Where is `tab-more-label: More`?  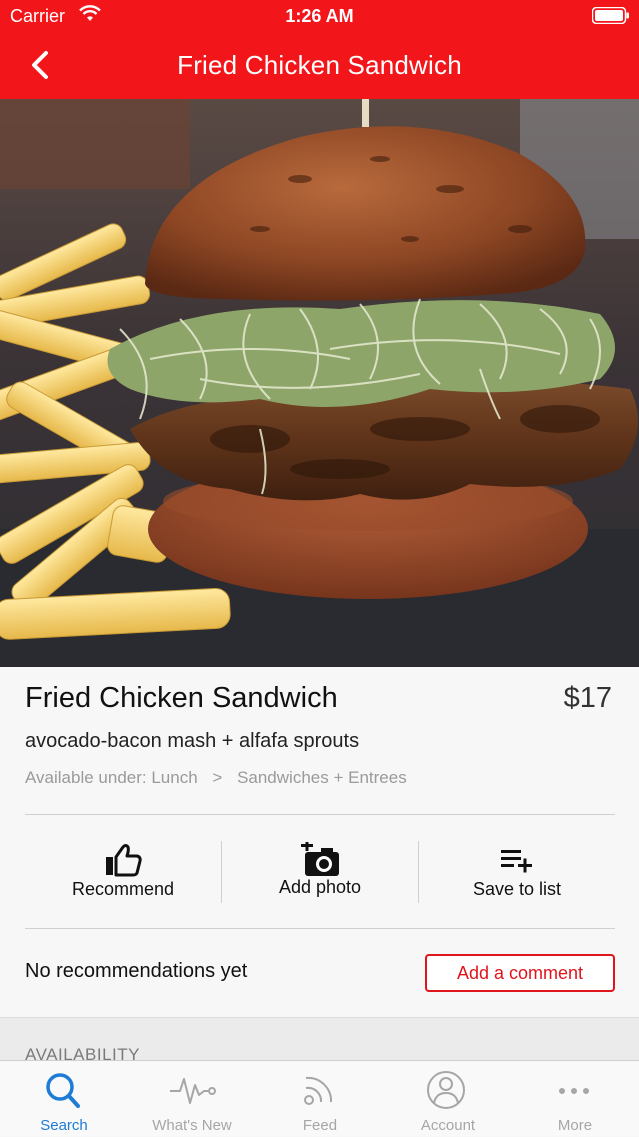
tab-more-label: More is located at coordinates (575, 1125).